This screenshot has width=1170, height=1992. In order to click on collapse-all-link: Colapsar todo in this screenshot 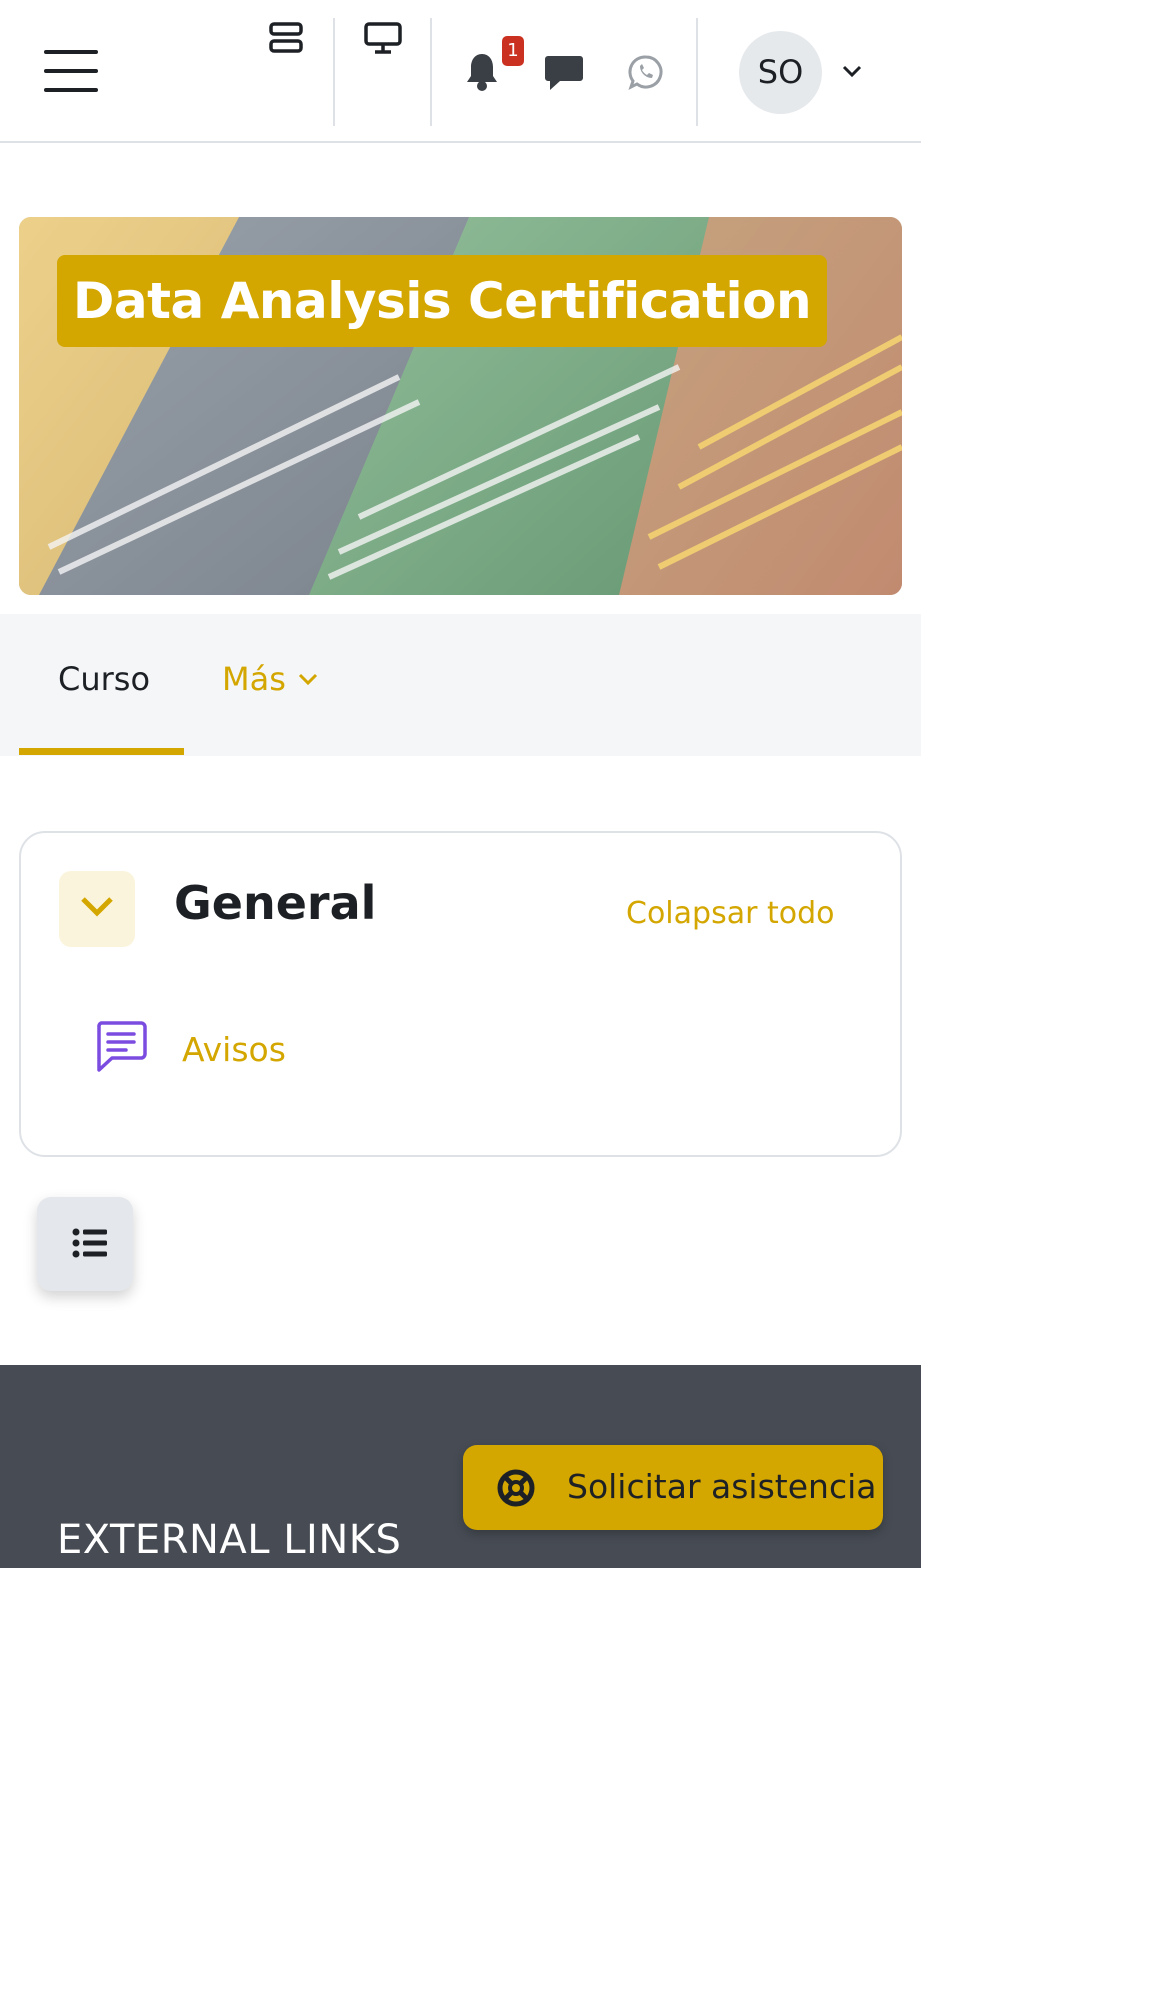, I will do `click(730, 913)`.